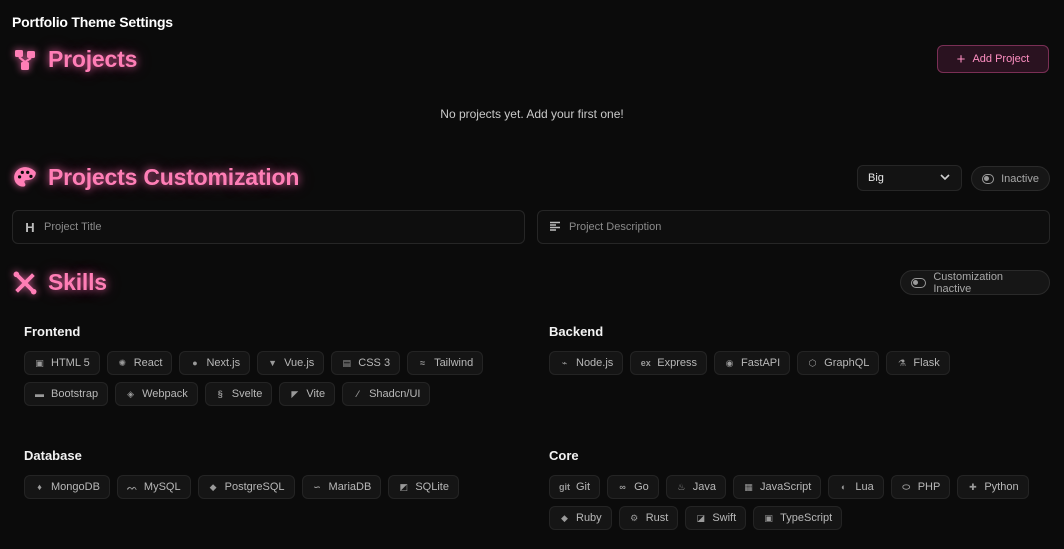 This screenshot has width=1064, height=549. Describe the element at coordinates (39, 362) in the screenshot. I see `html5-icon: ▣` at that location.